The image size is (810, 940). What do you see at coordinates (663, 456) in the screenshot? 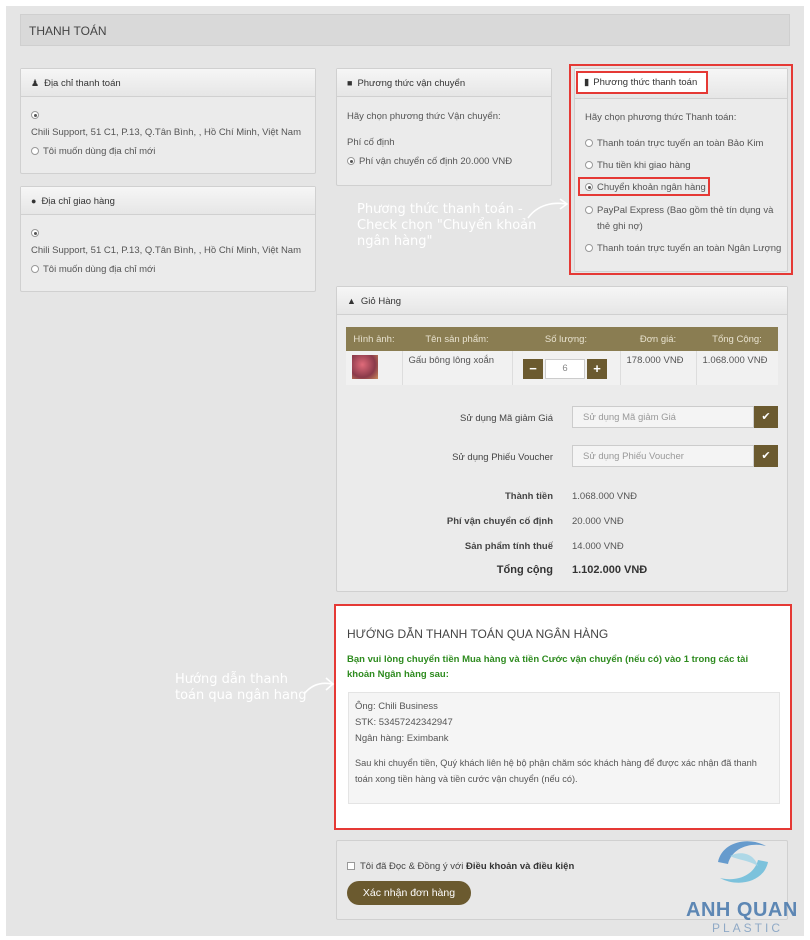
I see `voucher-input: Sử dụng Phiếu Voucher` at bounding box center [663, 456].